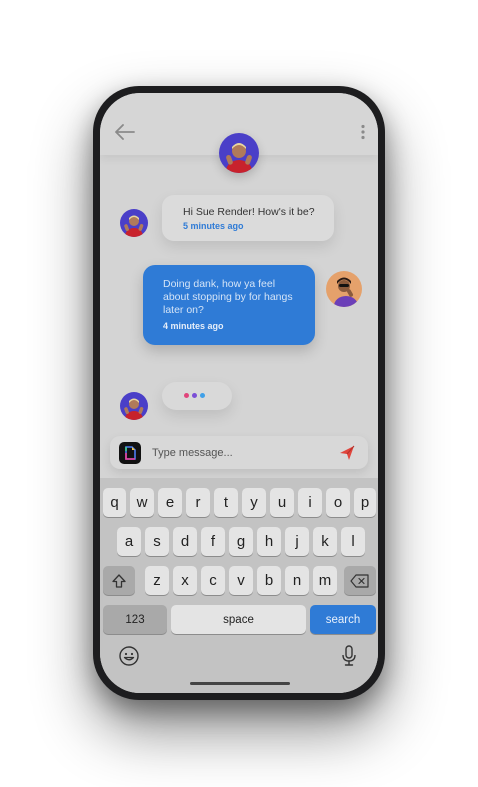 The width and height of the screenshot is (478, 787). Describe the element at coordinates (365, 502) in the screenshot. I see `key-p: p` at that location.